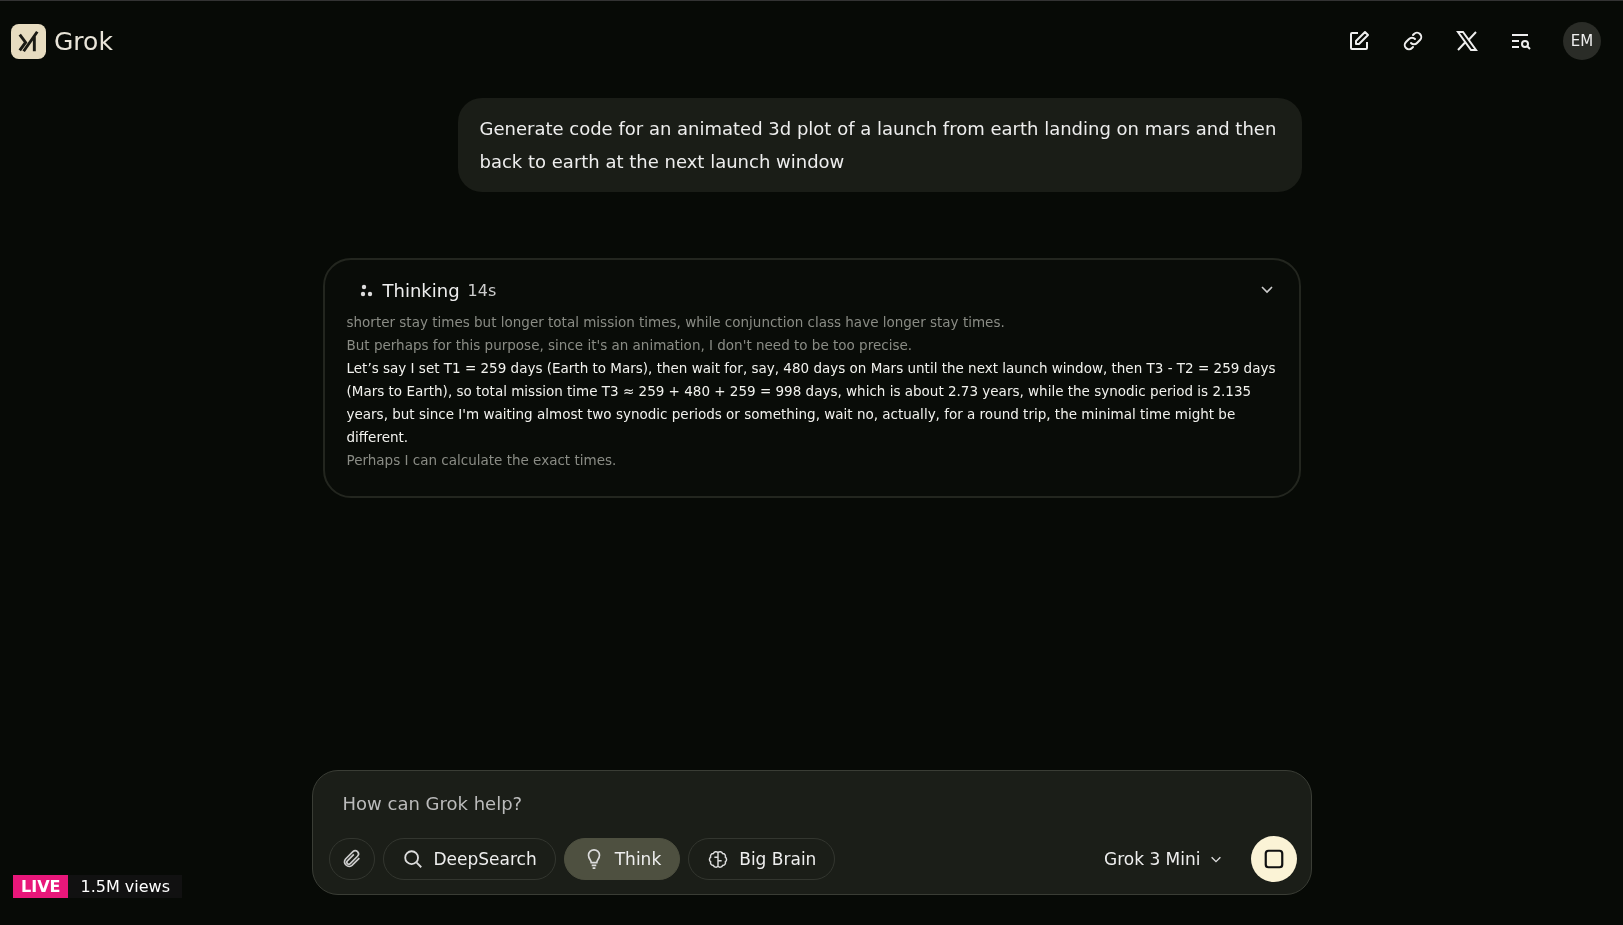  Describe the element at coordinates (366, 290) in the screenshot. I see `thinking-dots-icon` at that location.